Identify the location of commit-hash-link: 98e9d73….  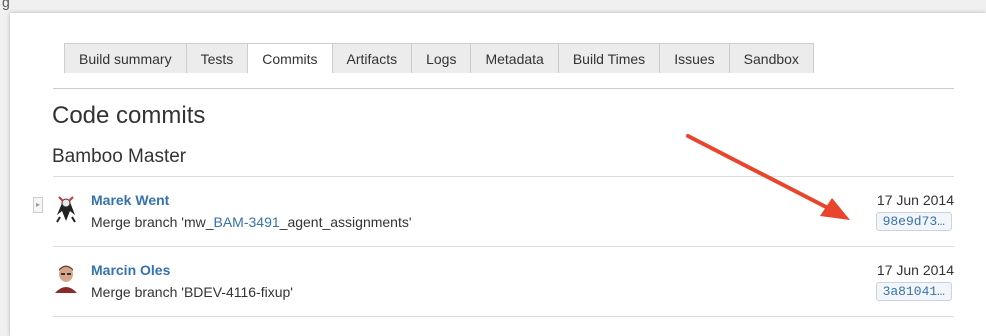
(913, 221).